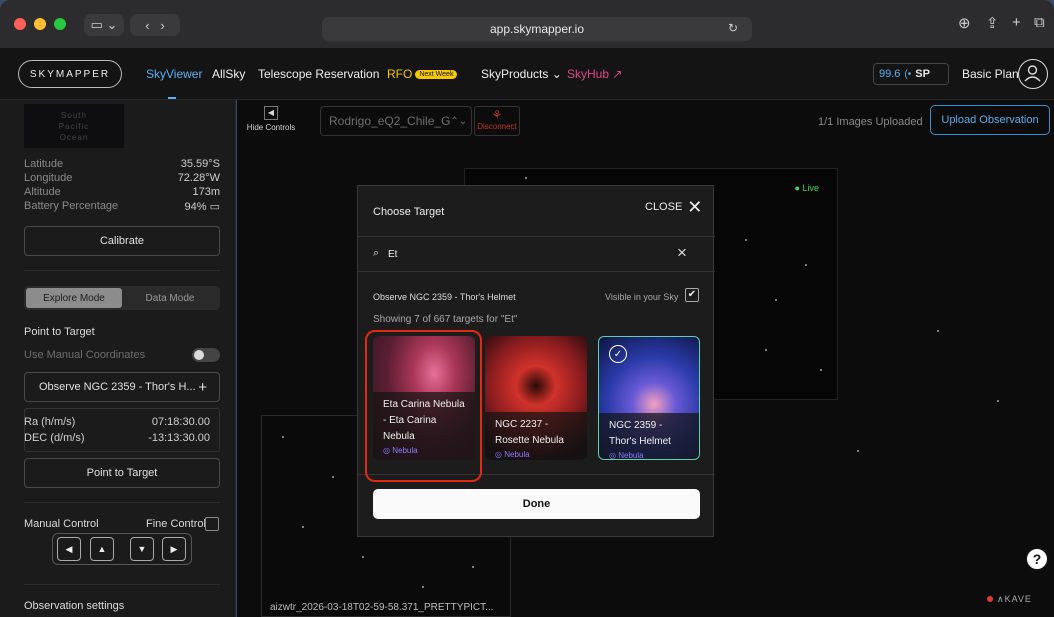 Image resolution: width=1054 pixels, height=617 pixels. Describe the element at coordinates (174, 549) in the screenshot. I see `move-right-button: ▶` at that location.